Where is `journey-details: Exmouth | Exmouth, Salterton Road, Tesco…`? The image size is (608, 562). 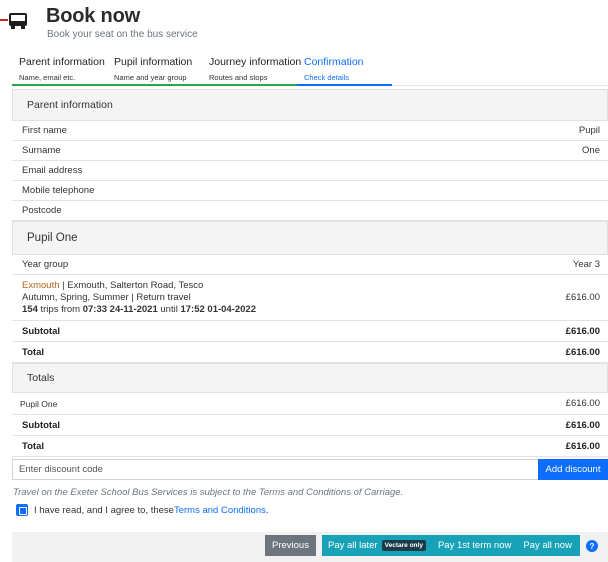
journey-details: Exmouth | Exmouth, Salterton Road, Tesco… is located at coordinates (139, 298).